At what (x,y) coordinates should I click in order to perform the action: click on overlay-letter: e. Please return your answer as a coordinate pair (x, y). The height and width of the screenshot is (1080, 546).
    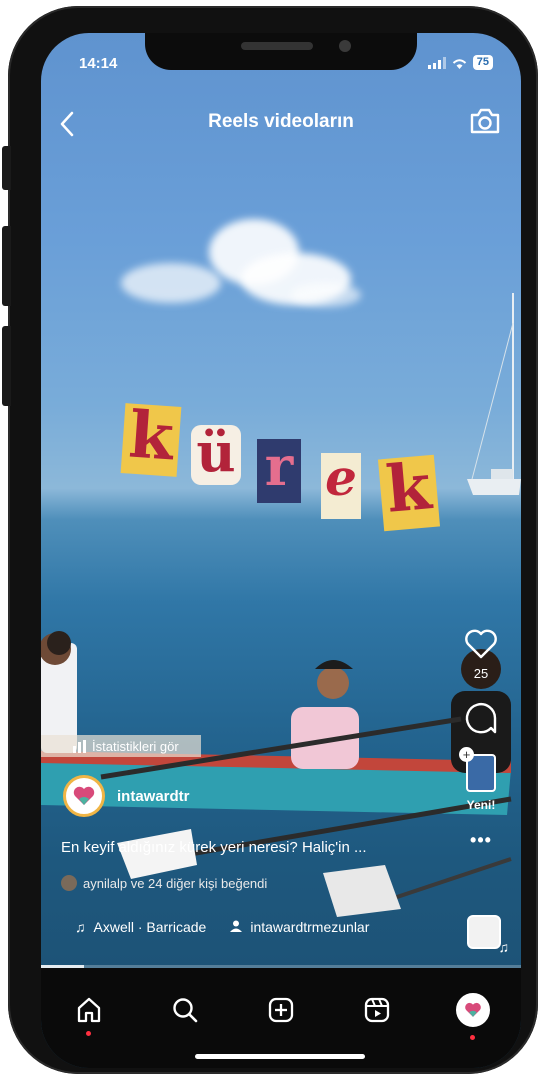
    Looking at the image, I should click on (341, 486).